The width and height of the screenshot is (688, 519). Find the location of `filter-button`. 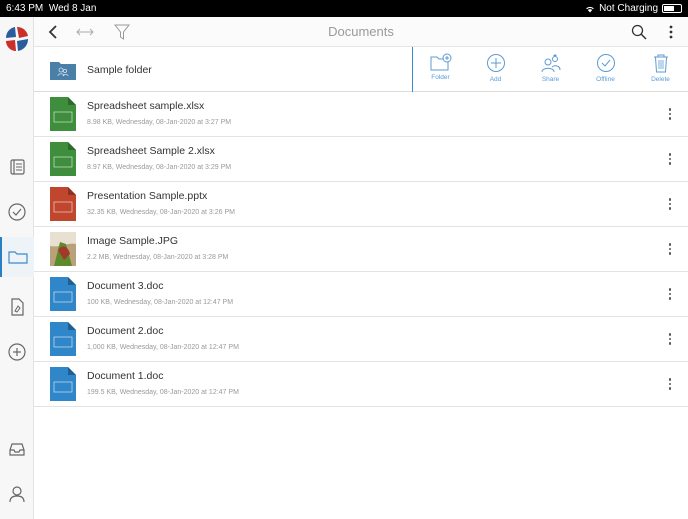

filter-button is located at coordinates (122, 32).